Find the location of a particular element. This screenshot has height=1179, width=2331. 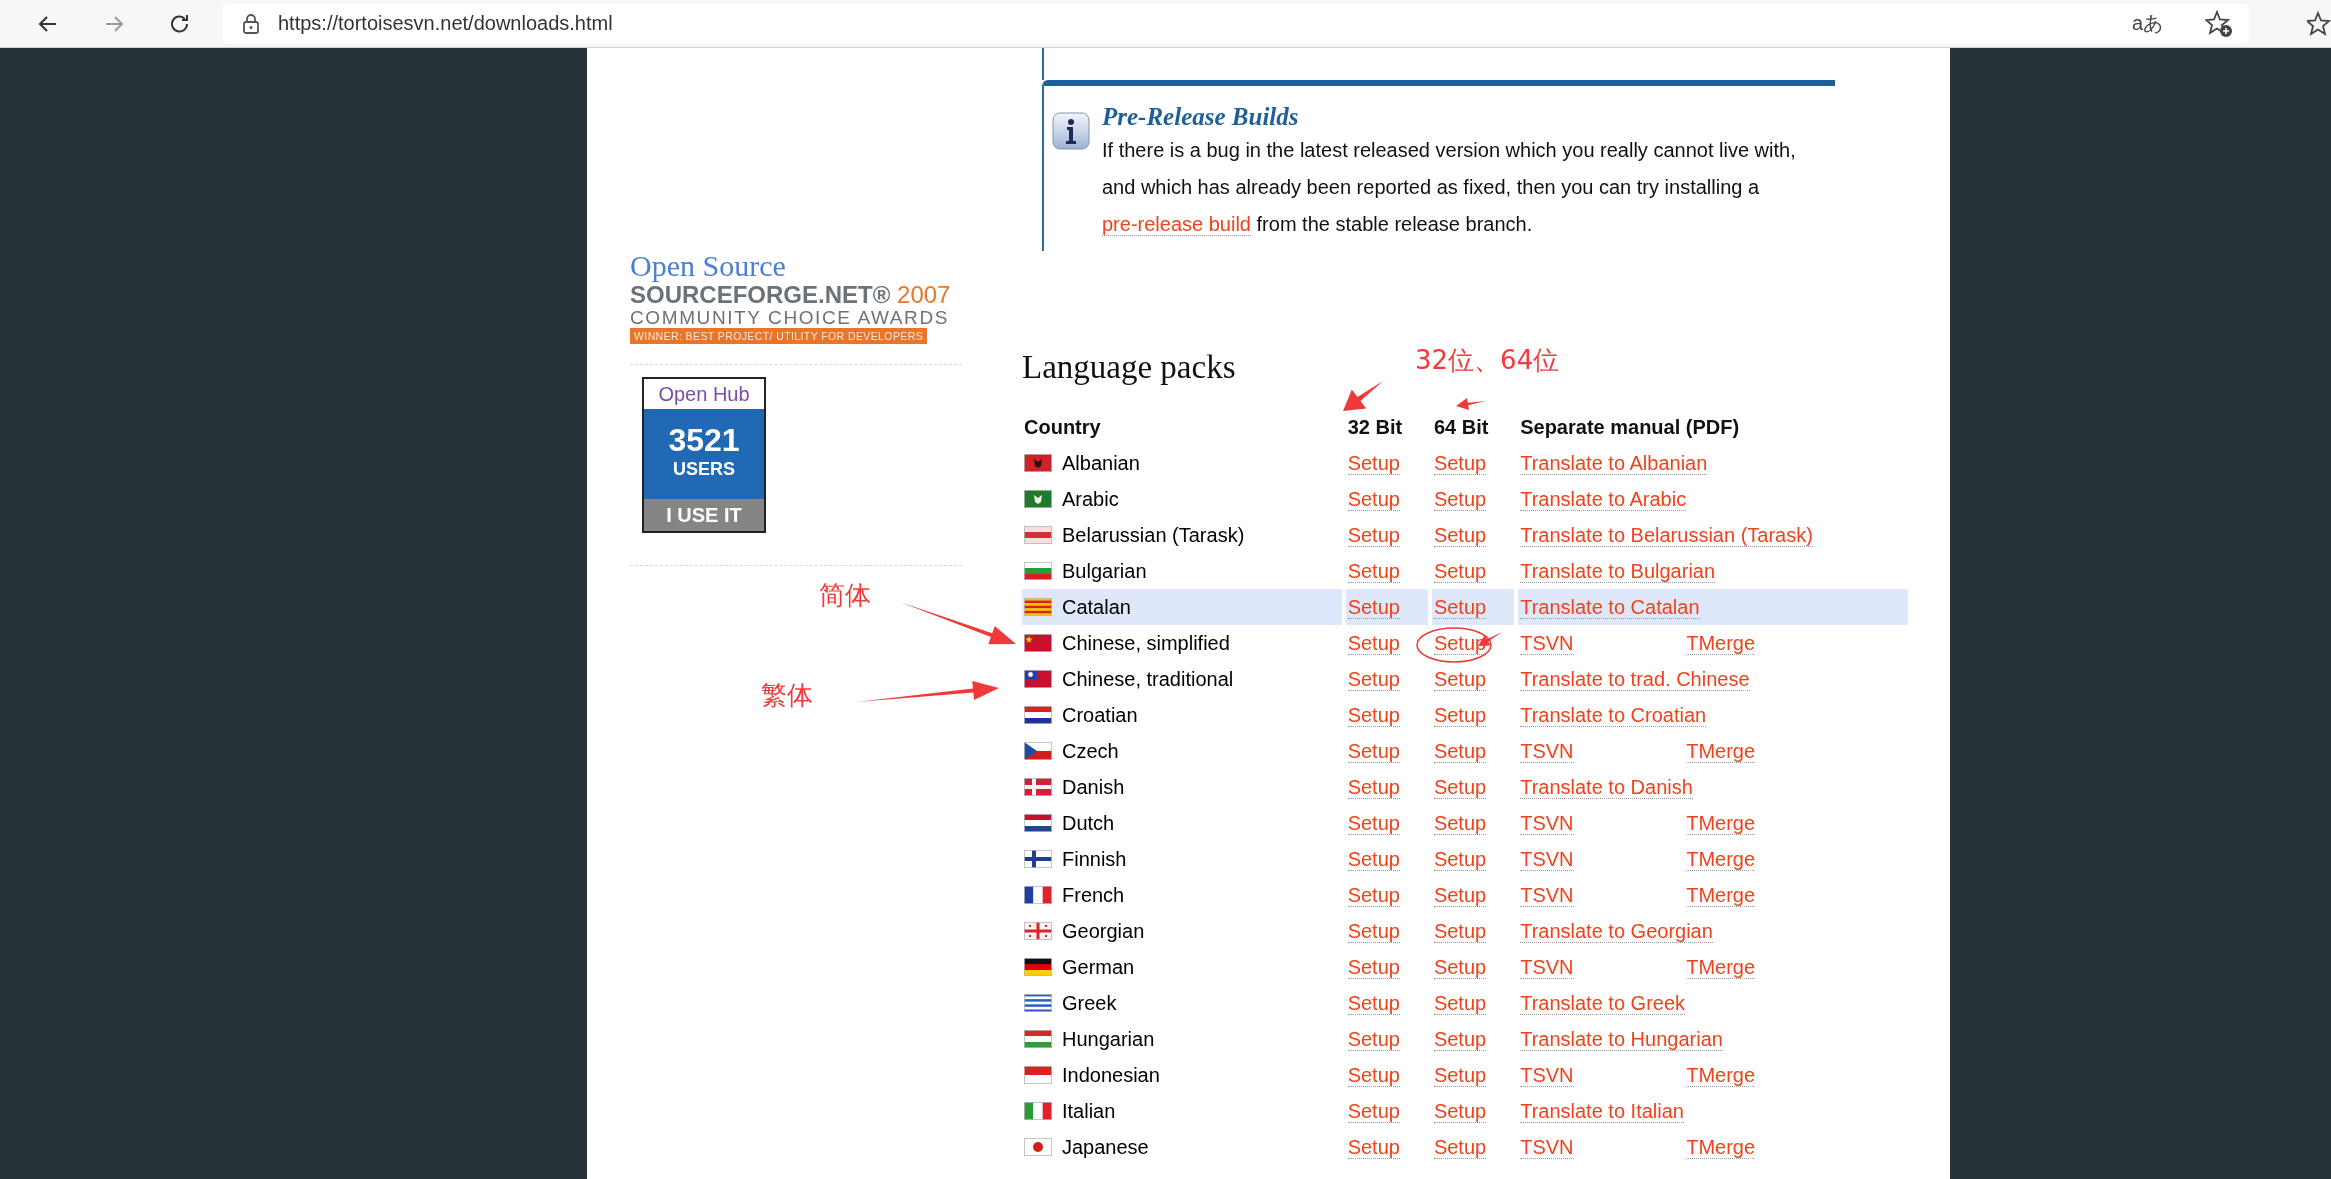

open-hub-badge: Open Hub 3521 USERS I USE IT is located at coordinates (704, 455).